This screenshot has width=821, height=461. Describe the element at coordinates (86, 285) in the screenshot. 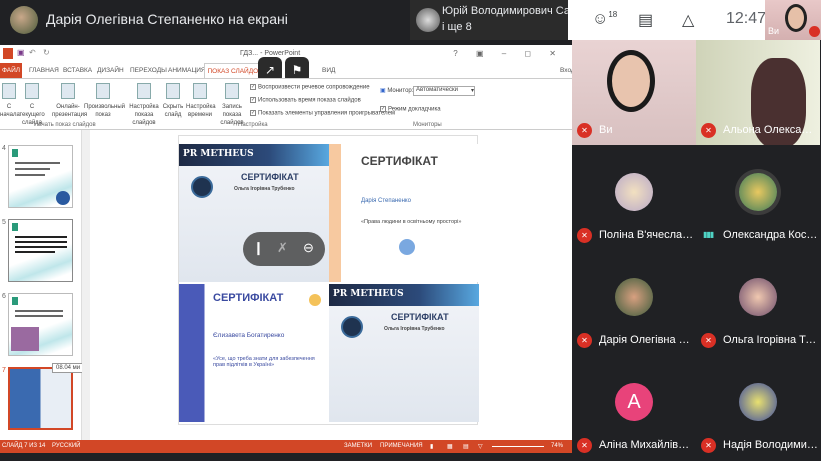

I see `thumbnails-scrollbar` at that location.